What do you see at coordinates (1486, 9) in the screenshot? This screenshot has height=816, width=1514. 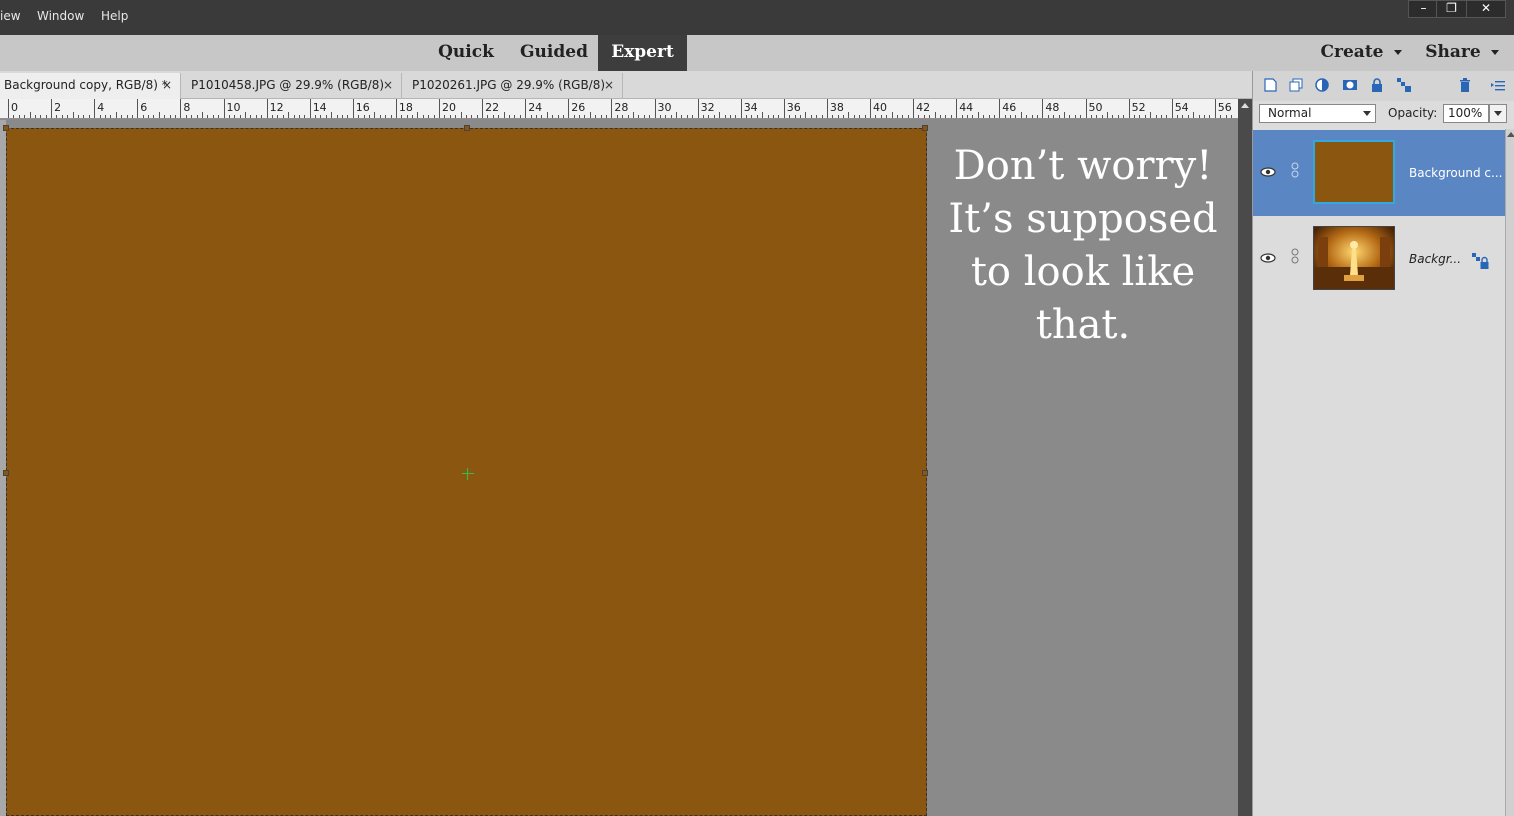 I see `close-window-button: ✕` at bounding box center [1486, 9].